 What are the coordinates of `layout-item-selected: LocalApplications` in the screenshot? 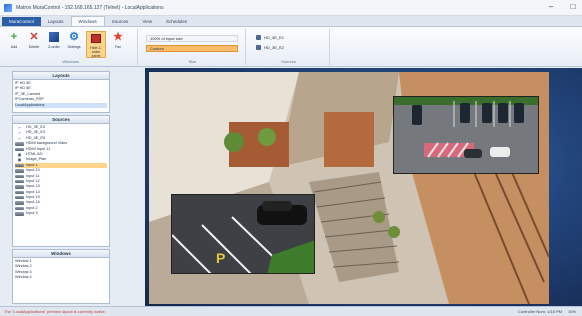 It's located at (61, 105).